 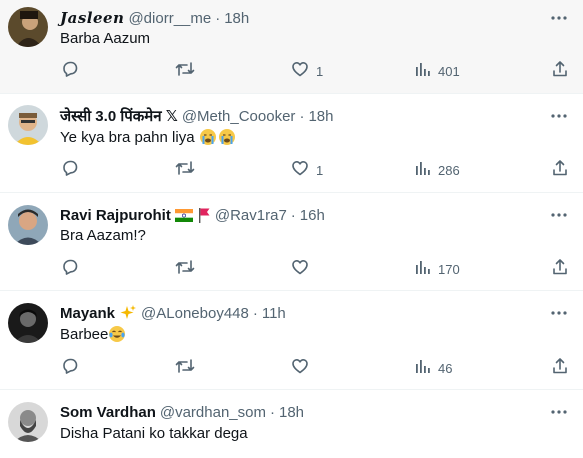 What do you see at coordinates (251, 215) in the screenshot?
I see `user-handle: @Rav1ra7` at bounding box center [251, 215].